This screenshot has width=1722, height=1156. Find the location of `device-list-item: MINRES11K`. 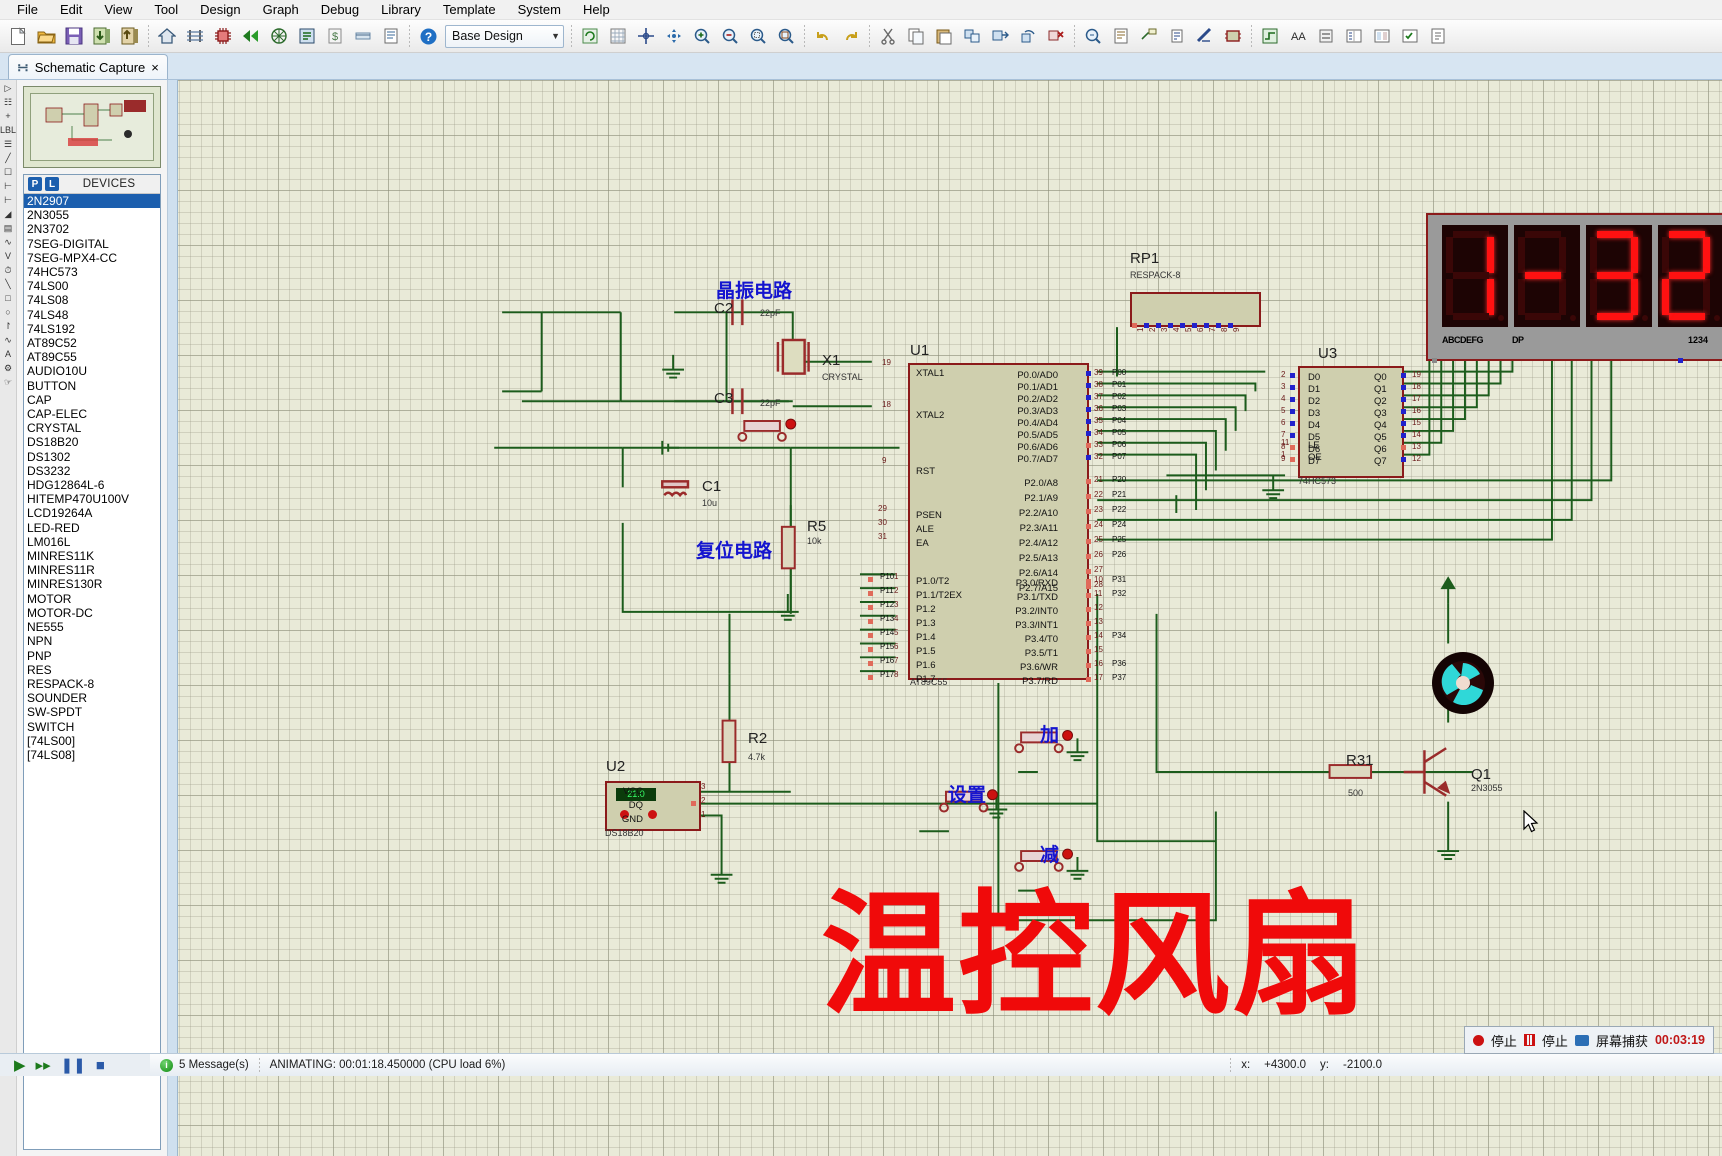

device-list-item: MINRES11K is located at coordinates (92, 556).